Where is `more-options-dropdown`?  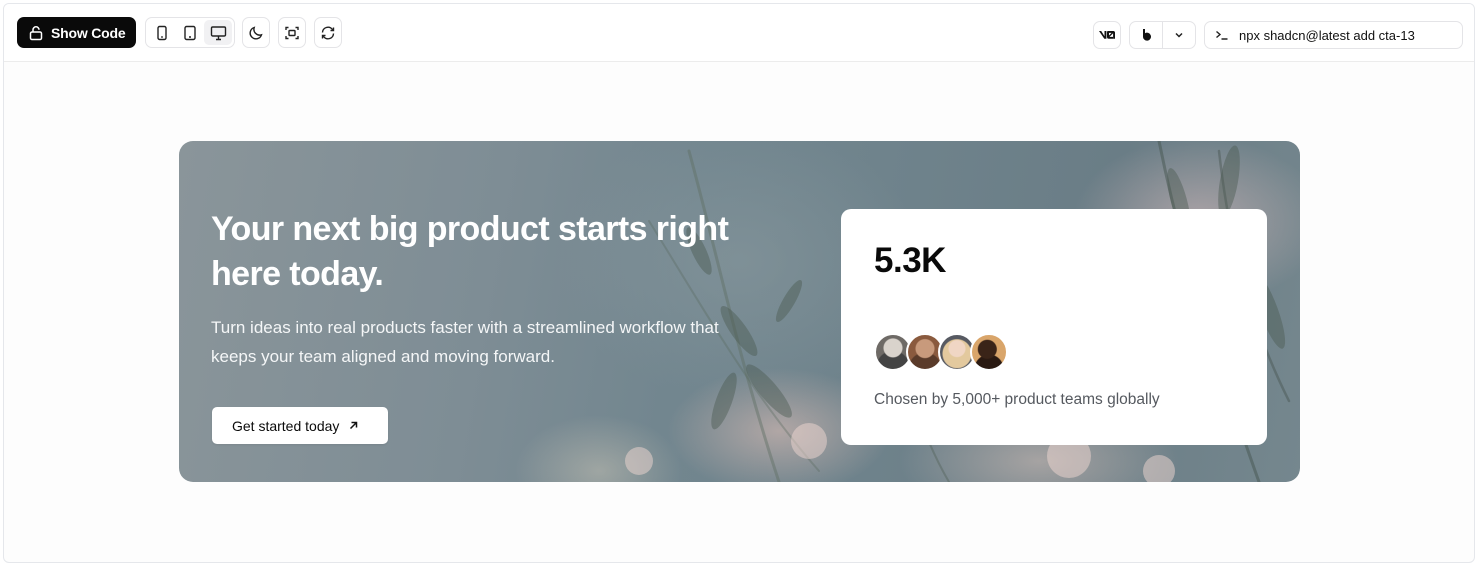
more-options-dropdown is located at coordinates (1179, 35).